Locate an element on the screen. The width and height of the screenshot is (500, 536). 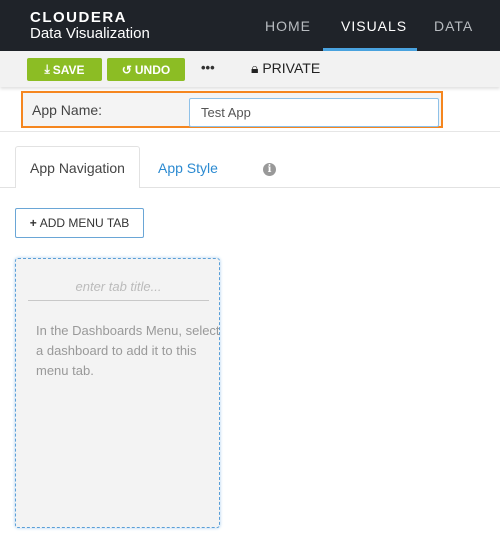
app-name-label: App Name: is located at coordinates (67, 110).